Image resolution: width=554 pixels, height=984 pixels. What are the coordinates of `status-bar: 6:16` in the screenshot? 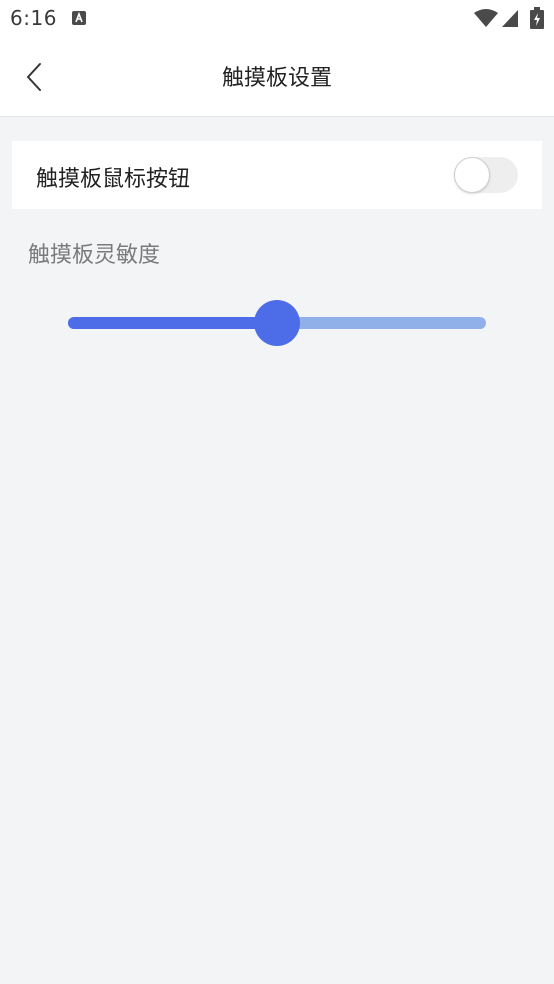 It's located at (277, 19).